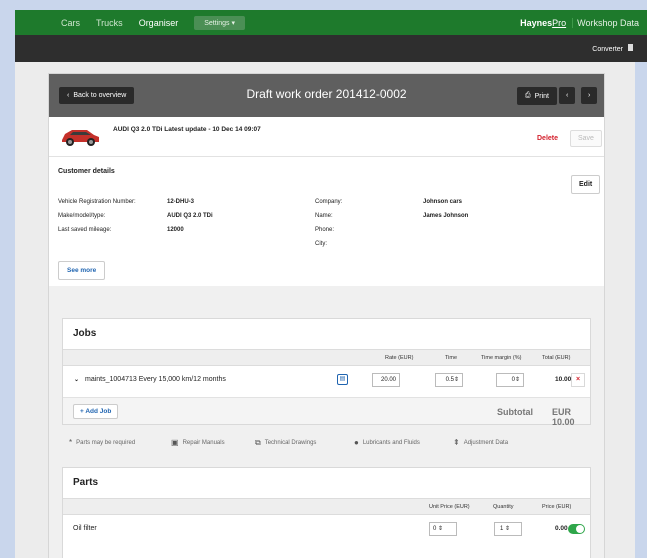 The height and width of the screenshot is (558, 647). Describe the element at coordinates (76, 379) in the screenshot. I see `chevron-down-icon: ⌄` at that location.